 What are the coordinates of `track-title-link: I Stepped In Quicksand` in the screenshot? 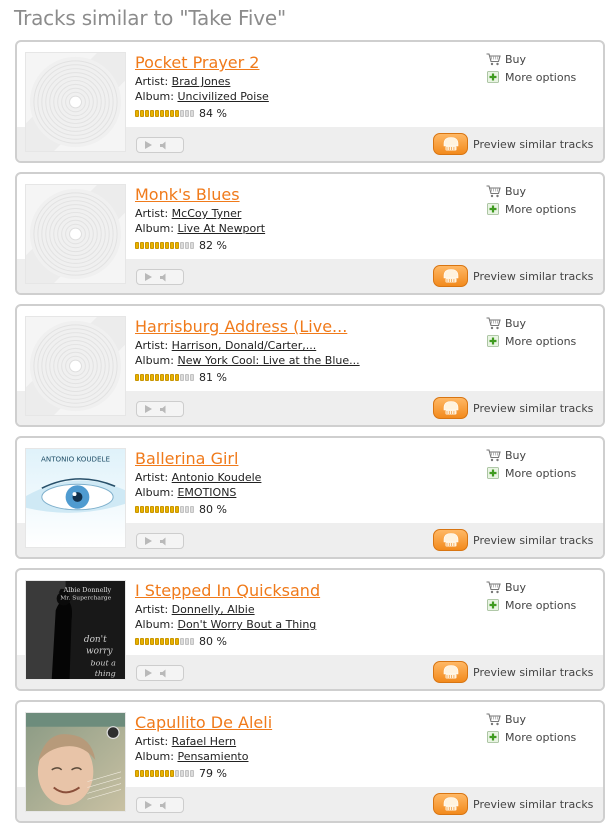 It's located at (227, 590).